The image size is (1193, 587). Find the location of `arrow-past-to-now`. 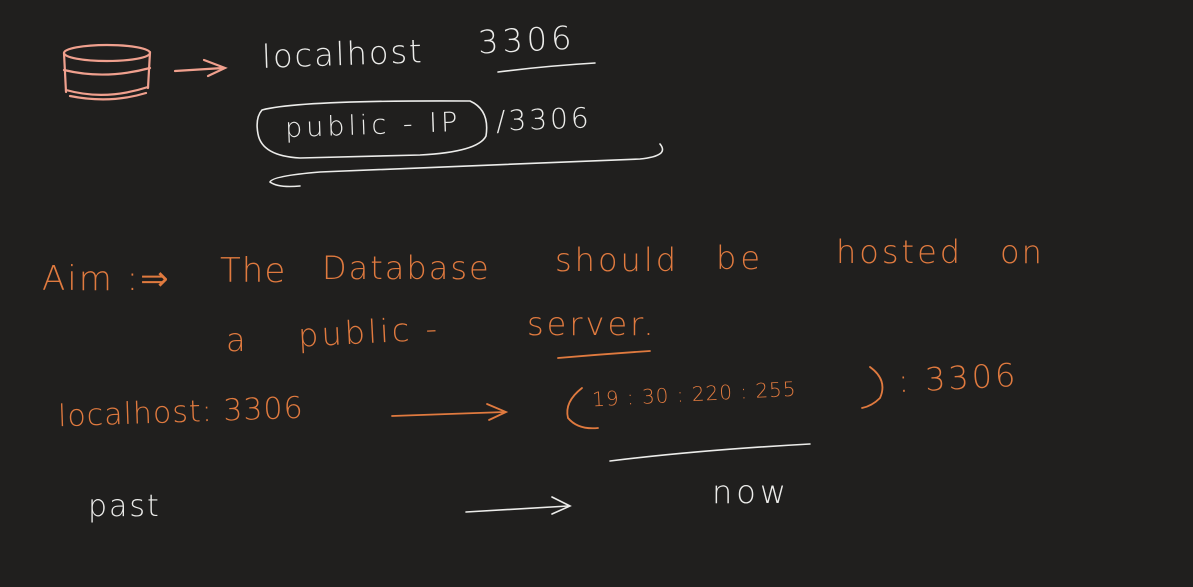

arrow-past-to-now is located at coordinates (518, 505).